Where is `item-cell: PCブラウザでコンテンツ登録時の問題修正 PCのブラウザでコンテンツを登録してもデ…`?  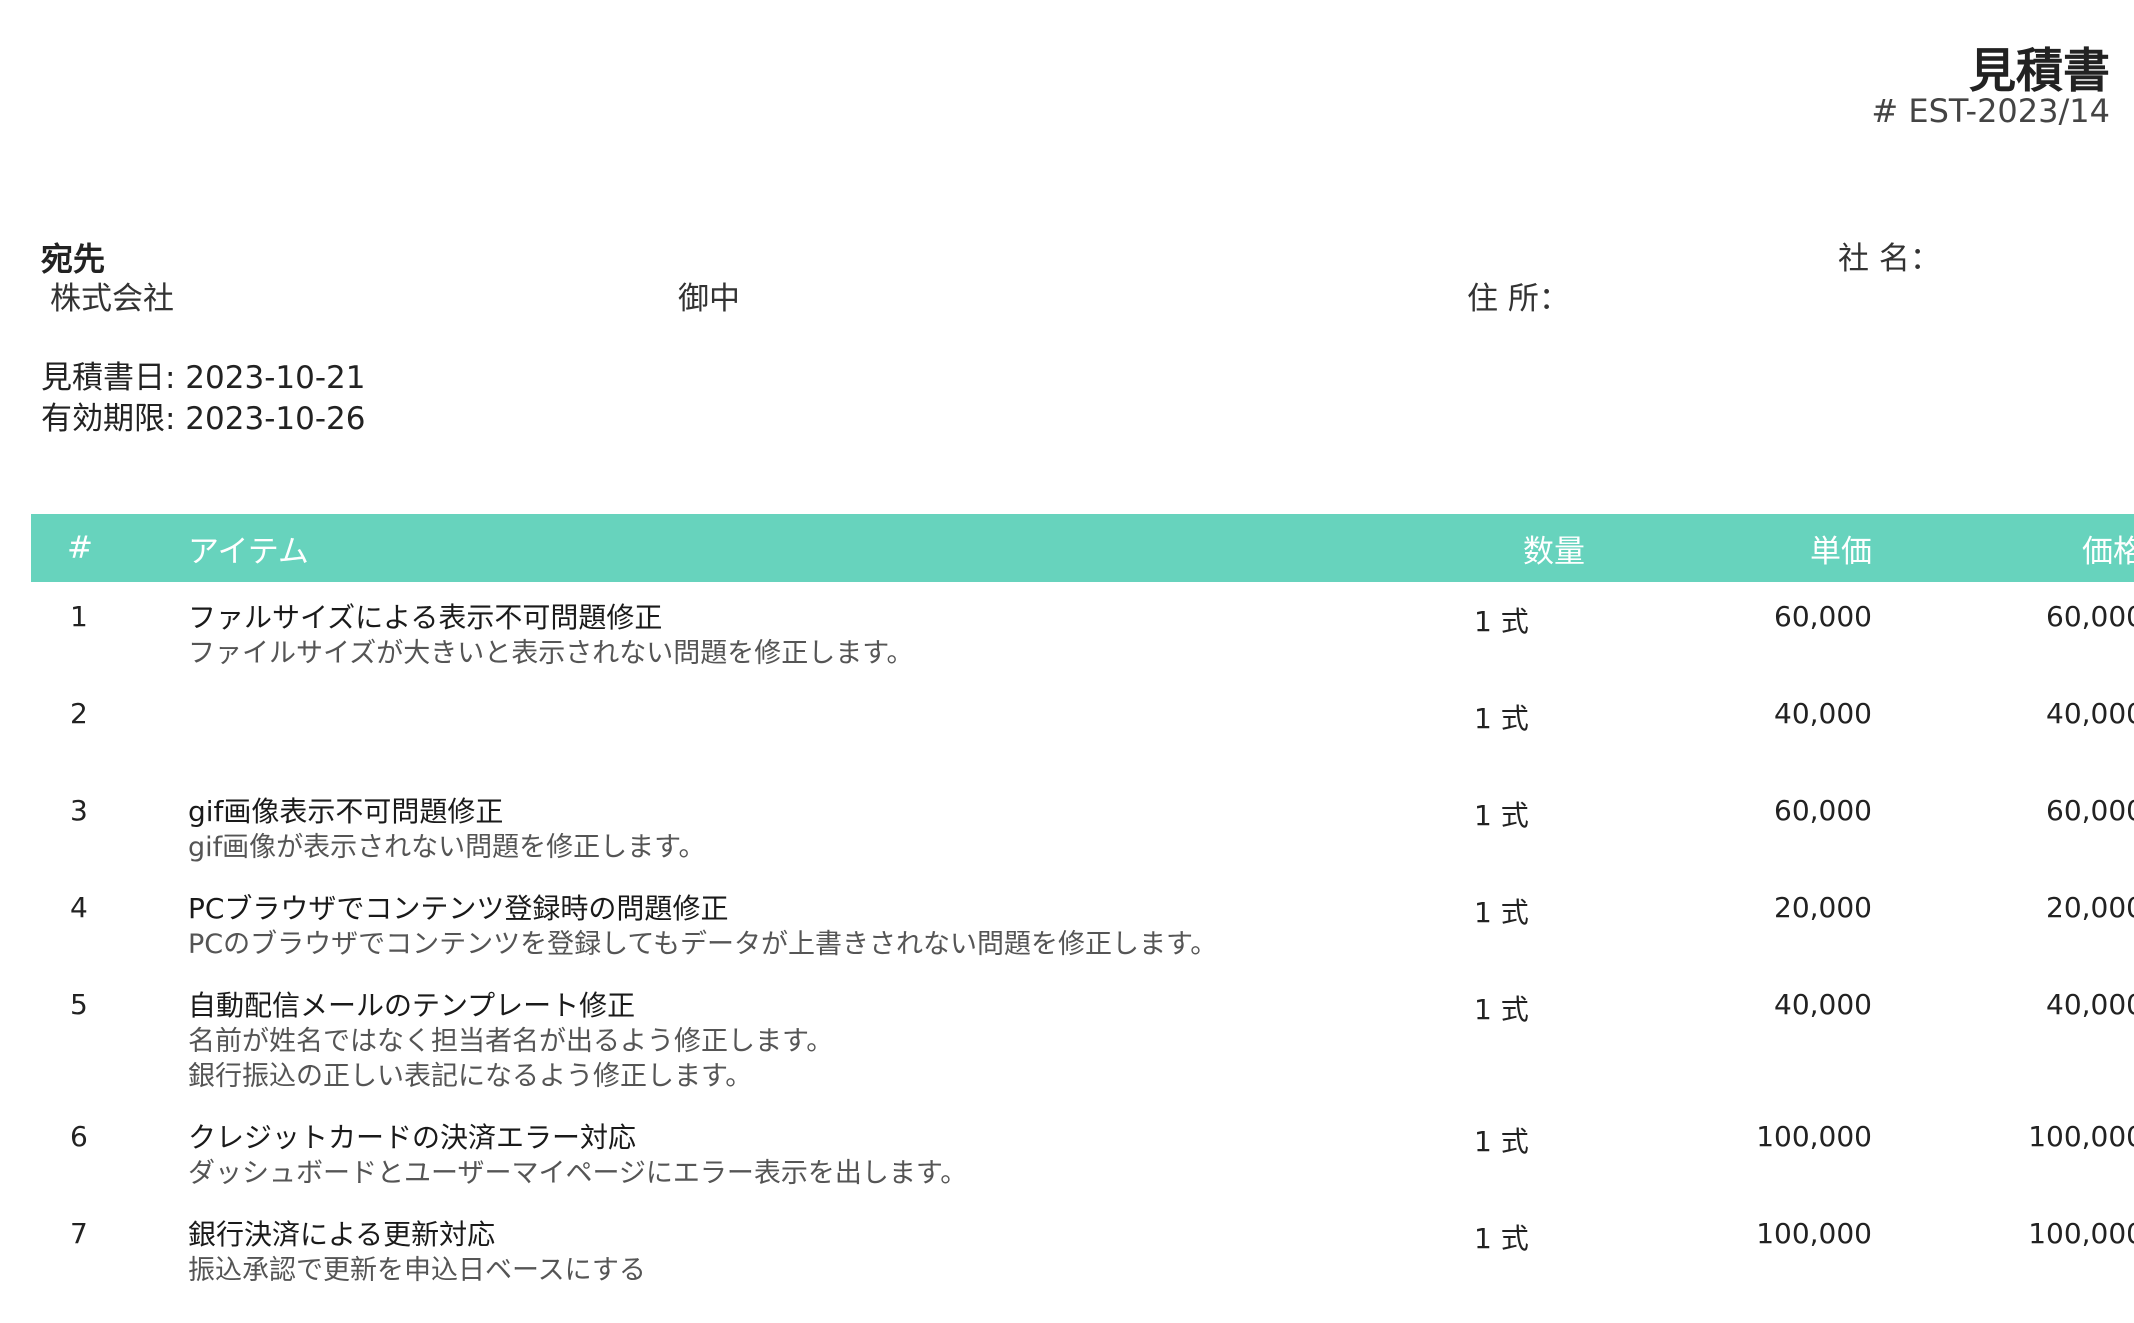 item-cell: PCブラウザでコンテンツ登録時の問題修正 PCのブラウザでコンテンツを登録してもデ… is located at coordinates (813, 921).